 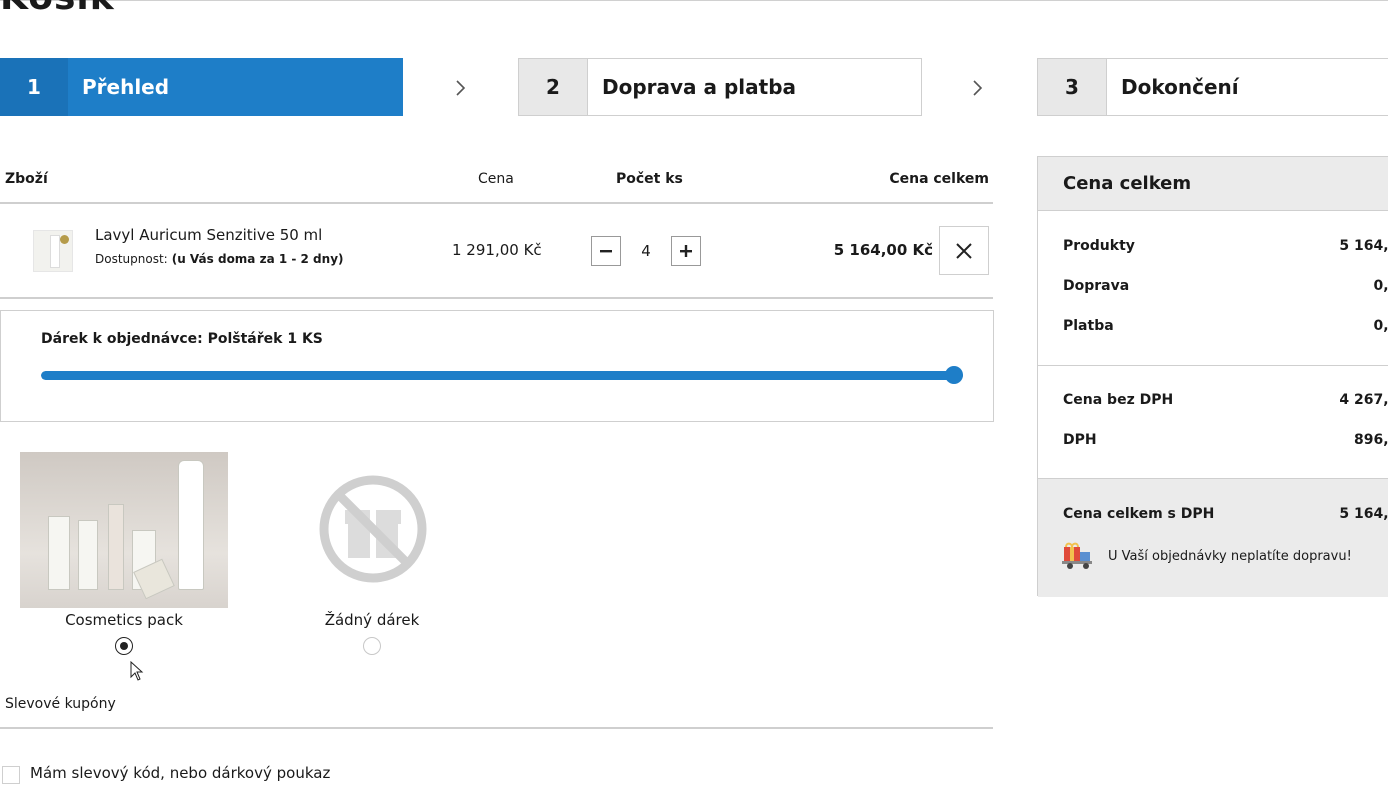 What do you see at coordinates (180, 773) in the screenshot?
I see `coupon-checkbox-label: Mám slevový kód, nebo dárkový poukaz` at bounding box center [180, 773].